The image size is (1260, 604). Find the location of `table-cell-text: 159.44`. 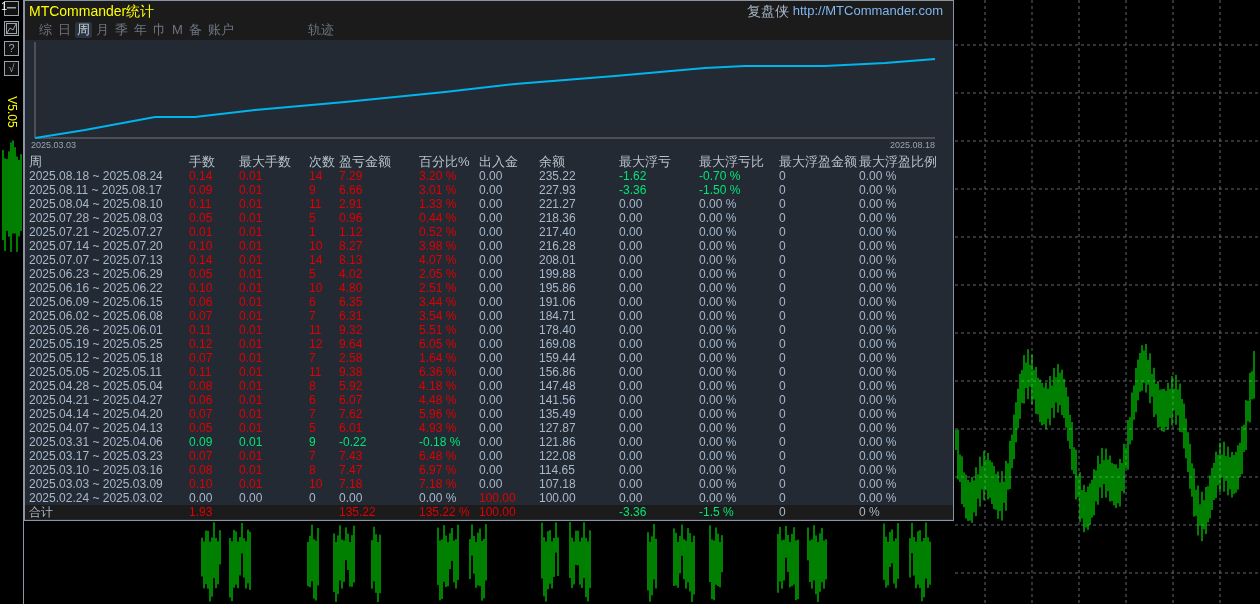

table-cell-text: 159.44 is located at coordinates (558, 358).